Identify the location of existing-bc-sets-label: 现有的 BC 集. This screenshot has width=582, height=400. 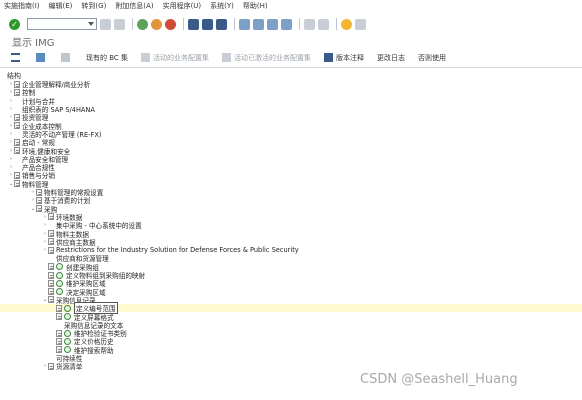
(107, 57).